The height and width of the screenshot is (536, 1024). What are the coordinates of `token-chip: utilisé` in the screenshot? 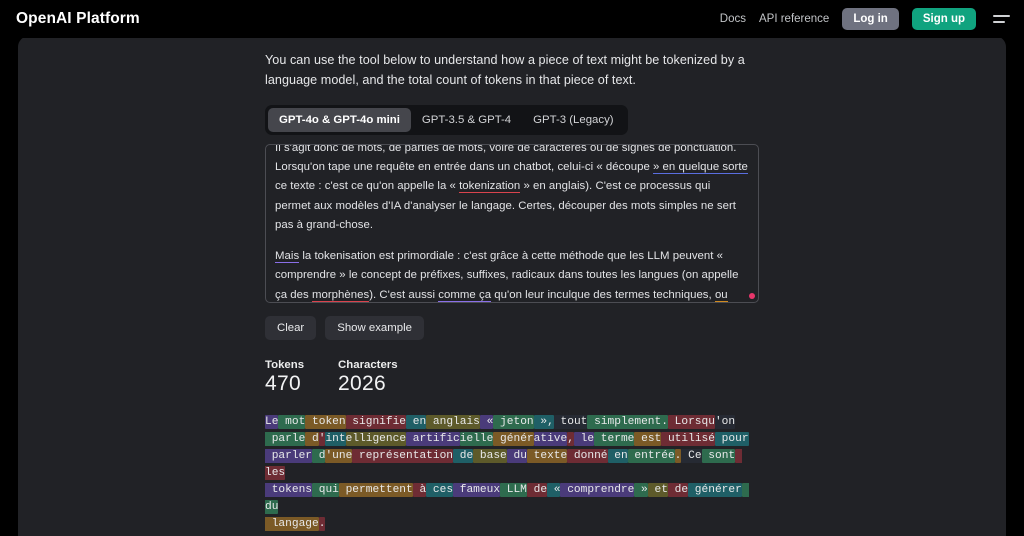 It's located at (688, 438).